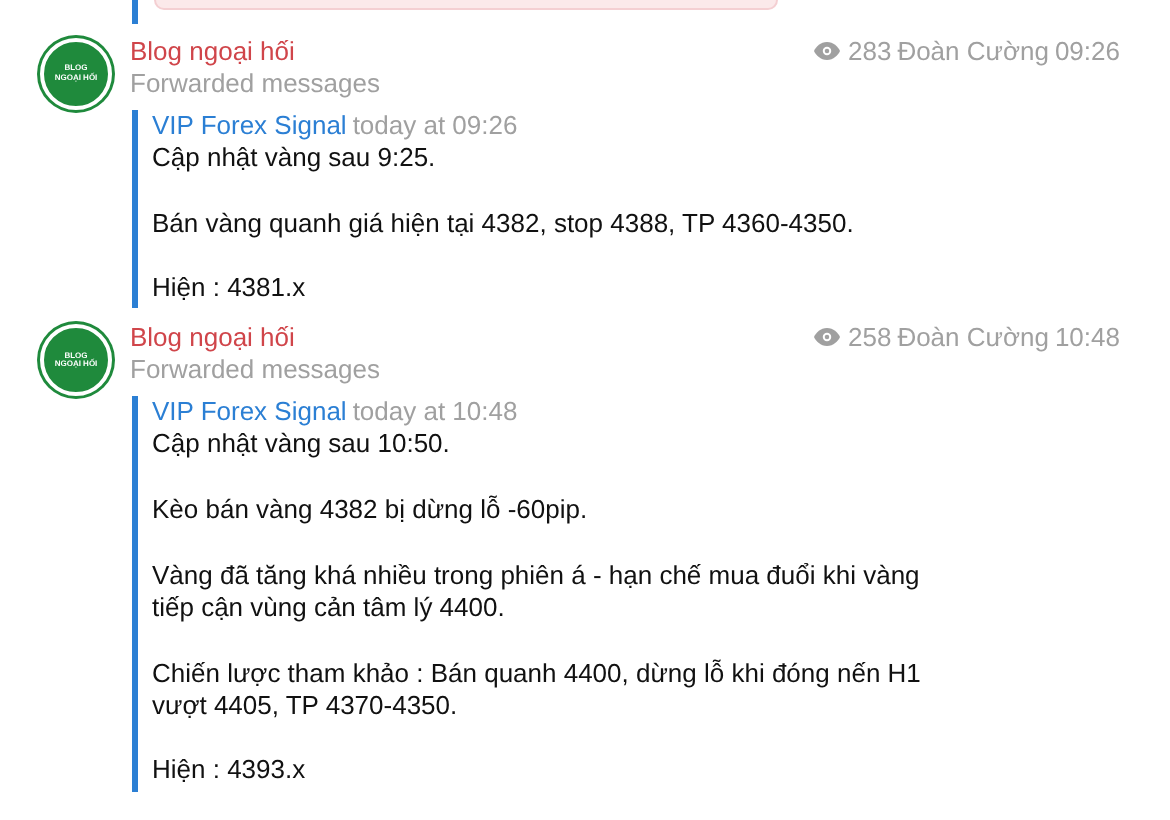 The height and width of the screenshot is (820, 1170). Describe the element at coordinates (1087, 51) in the screenshot. I see `message-time: 09:26` at that location.